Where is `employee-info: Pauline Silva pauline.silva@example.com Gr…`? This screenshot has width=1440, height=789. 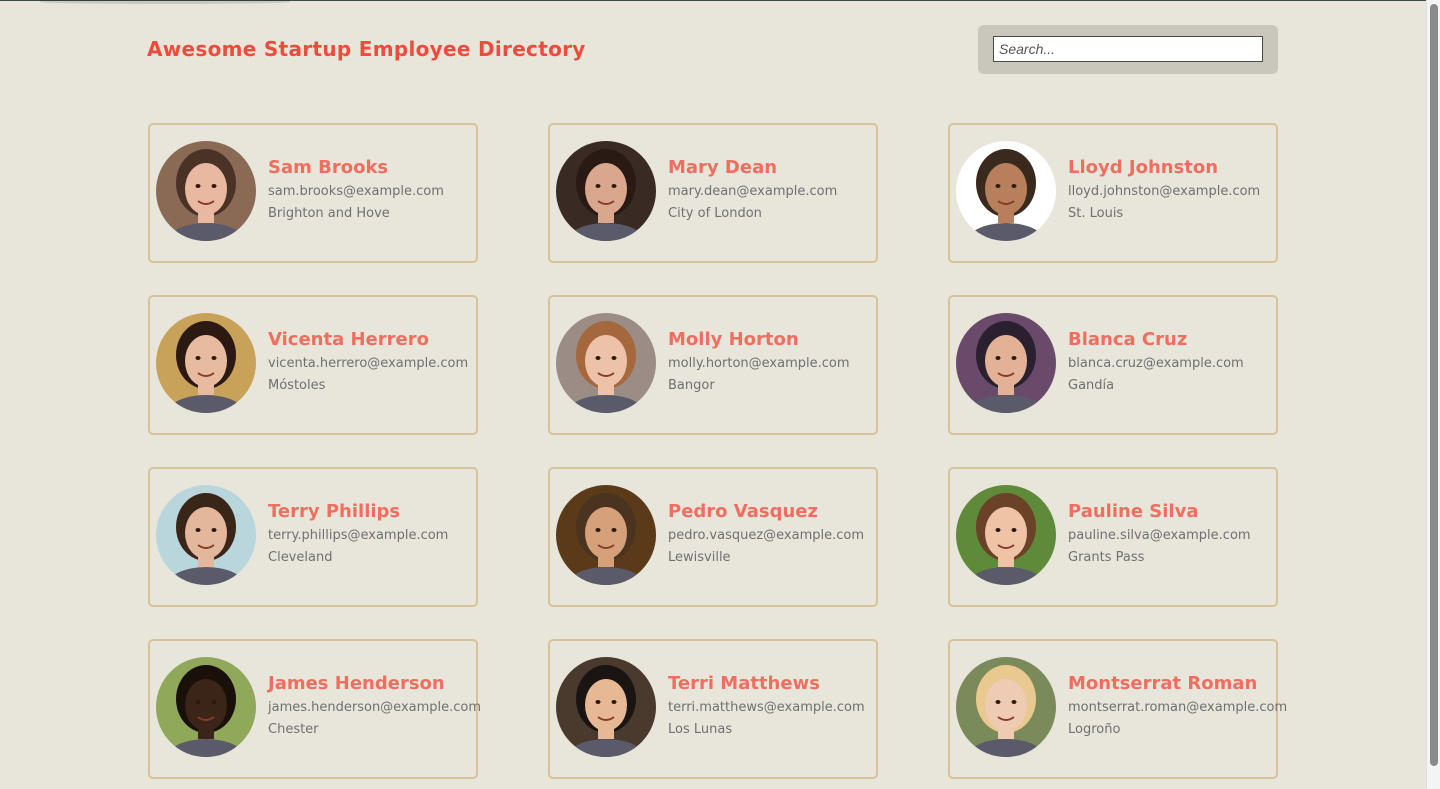 employee-info: Pauline Silva pauline.silva@example.com Gr… is located at coordinates (1170, 534).